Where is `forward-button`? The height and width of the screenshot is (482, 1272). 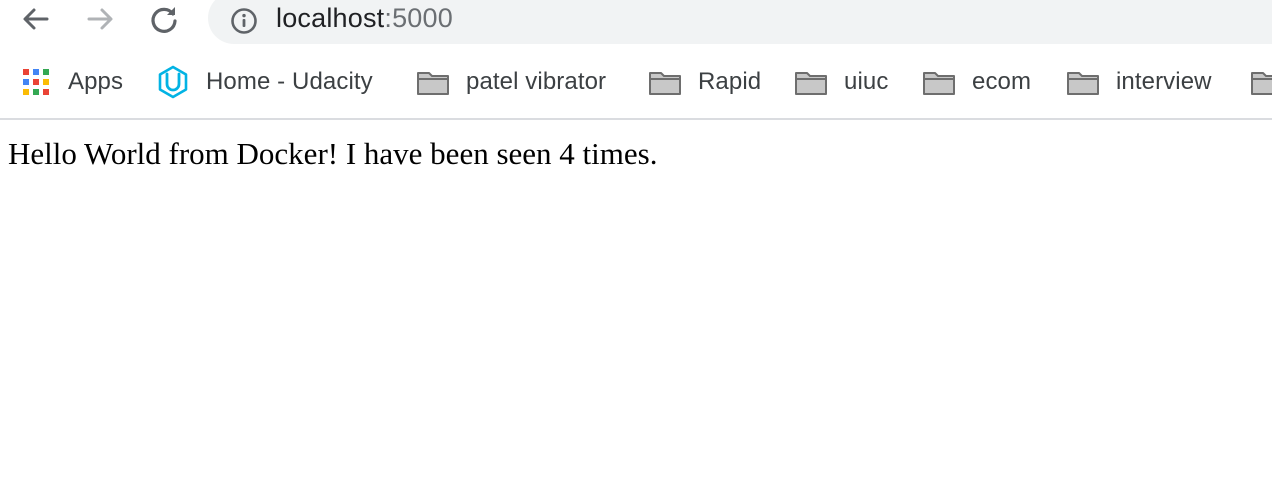 forward-button is located at coordinates (100, 19).